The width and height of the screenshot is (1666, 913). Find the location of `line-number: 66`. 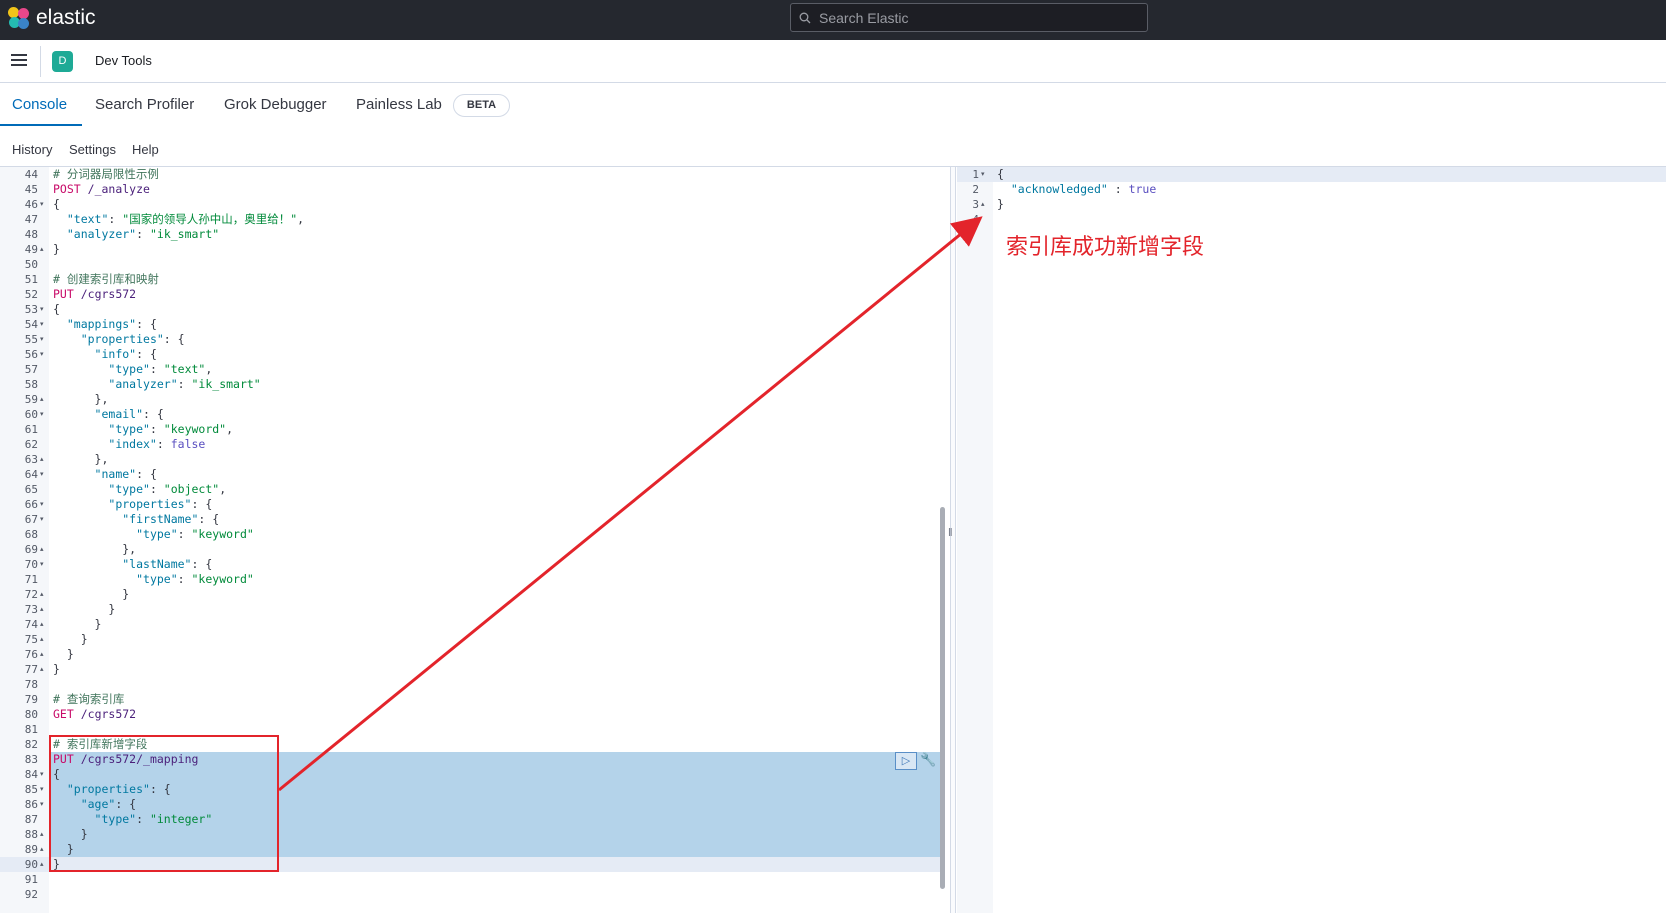

line-number: 66 is located at coordinates (31, 504).